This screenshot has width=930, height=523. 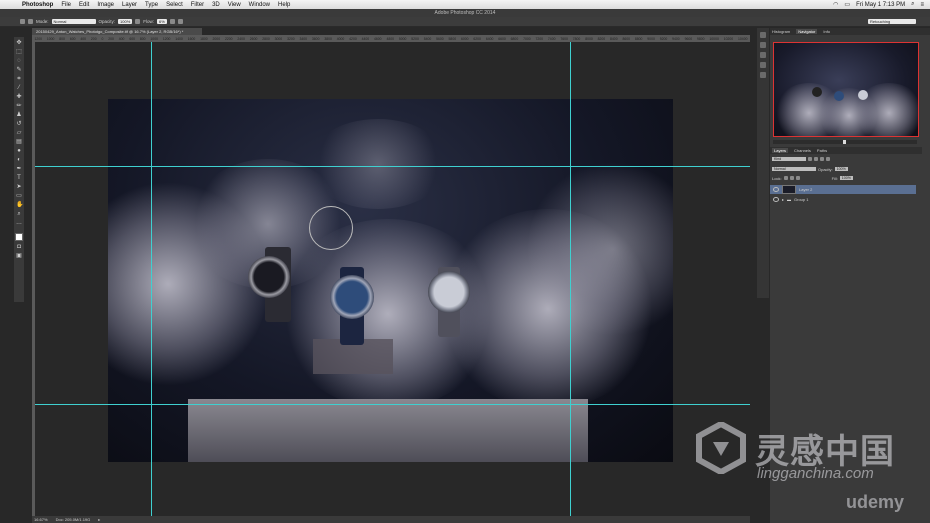 What do you see at coordinates (797, 178) in the screenshot?
I see `lock-all-icon` at bounding box center [797, 178].